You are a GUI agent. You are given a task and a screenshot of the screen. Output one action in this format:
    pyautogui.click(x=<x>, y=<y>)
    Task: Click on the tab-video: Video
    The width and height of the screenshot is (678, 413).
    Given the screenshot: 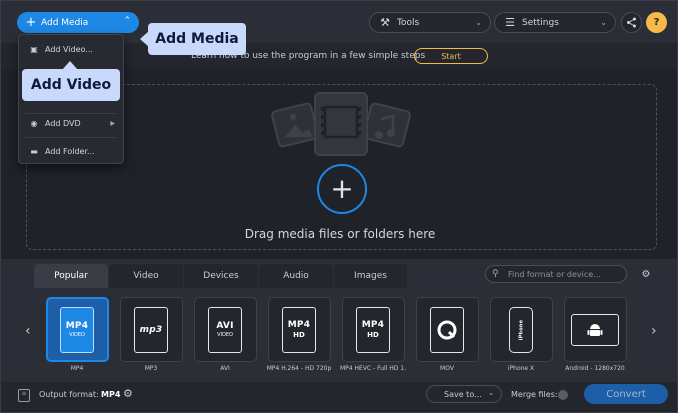 What is the action you would take?
    pyautogui.click(x=146, y=276)
    